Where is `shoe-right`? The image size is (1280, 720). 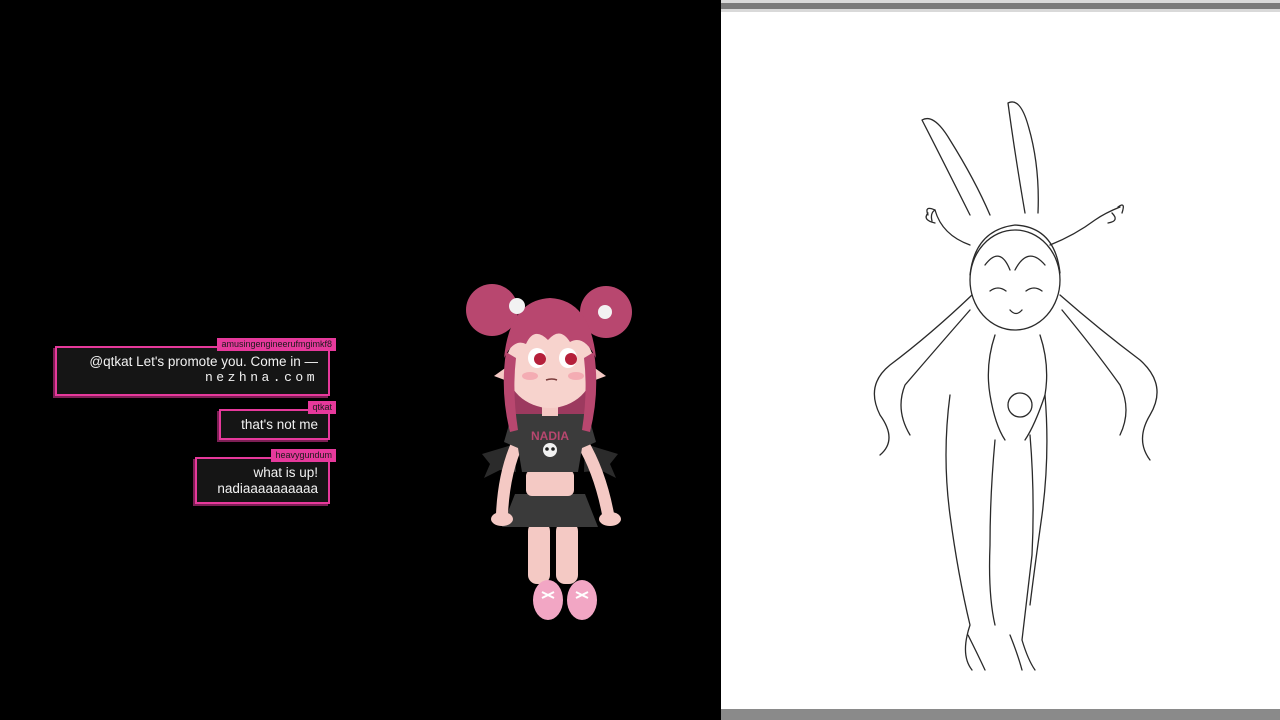 shoe-right is located at coordinates (582, 600).